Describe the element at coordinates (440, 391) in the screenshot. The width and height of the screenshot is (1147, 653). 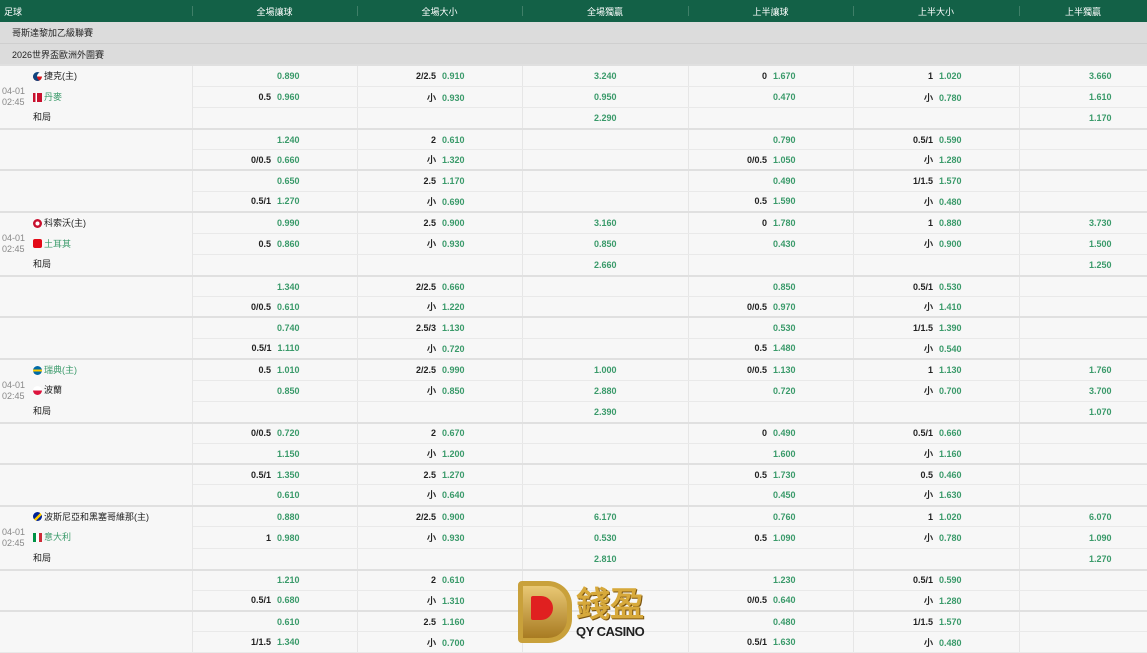
I see `odds-cell-ft-over-under: 小 0.850` at that location.